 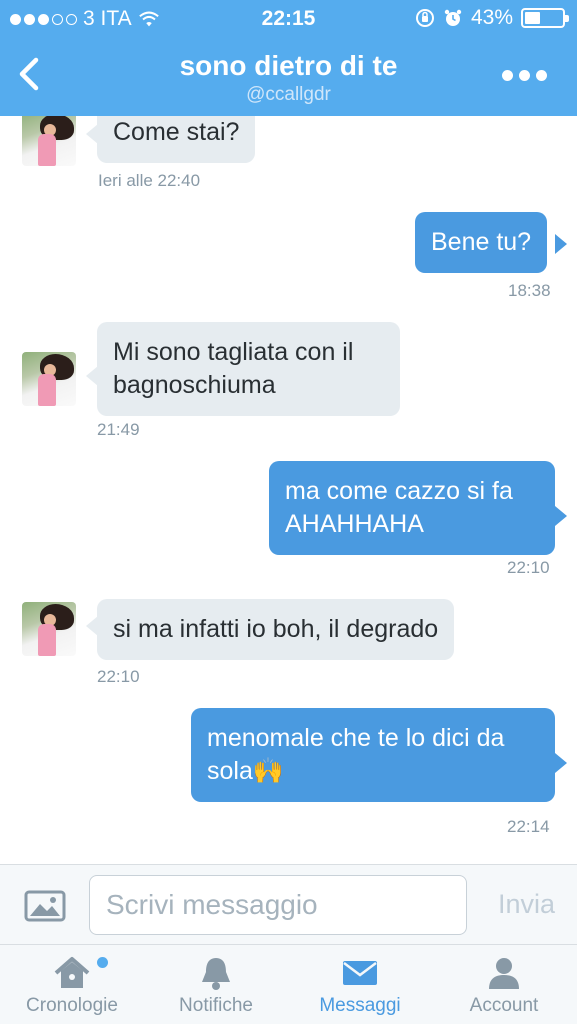 What do you see at coordinates (412, 508) in the screenshot?
I see `message-bubble-outgoing: ma come cazzo si fa AHAHHAHA` at bounding box center [412, 508].